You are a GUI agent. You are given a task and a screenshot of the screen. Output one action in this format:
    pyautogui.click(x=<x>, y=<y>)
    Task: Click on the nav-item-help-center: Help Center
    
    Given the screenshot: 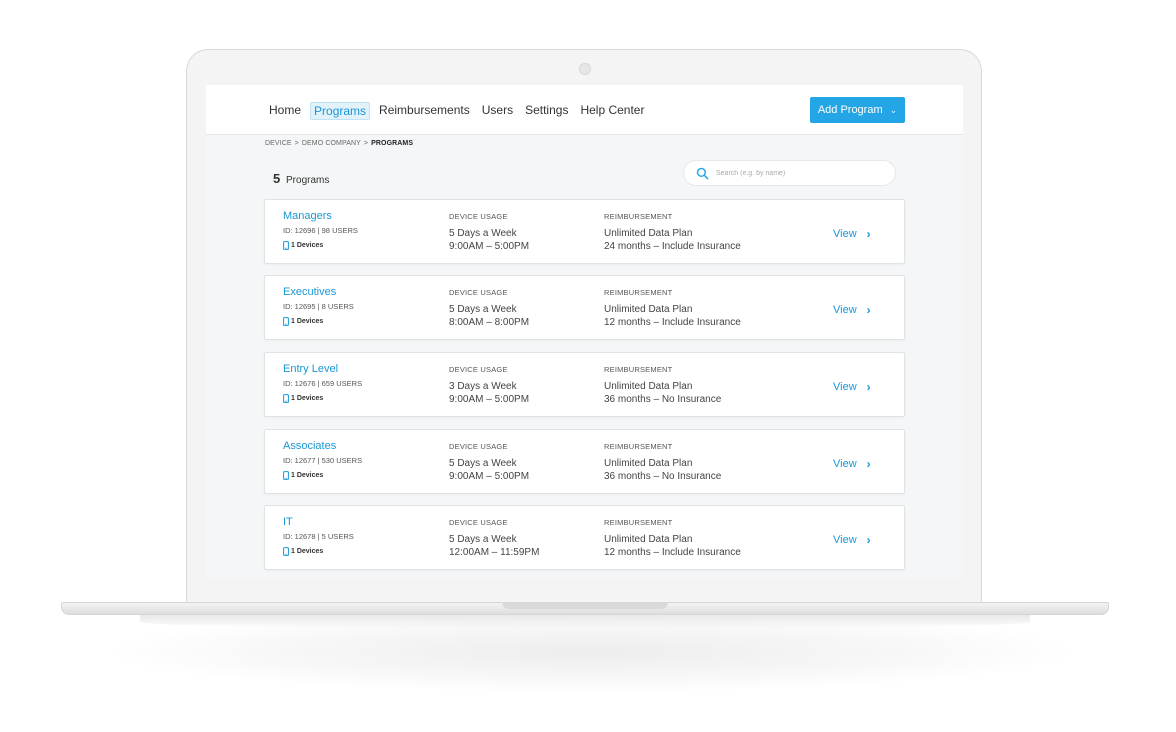 What is the action you would take?
    pyautogui.click(x=612, y=111)
    